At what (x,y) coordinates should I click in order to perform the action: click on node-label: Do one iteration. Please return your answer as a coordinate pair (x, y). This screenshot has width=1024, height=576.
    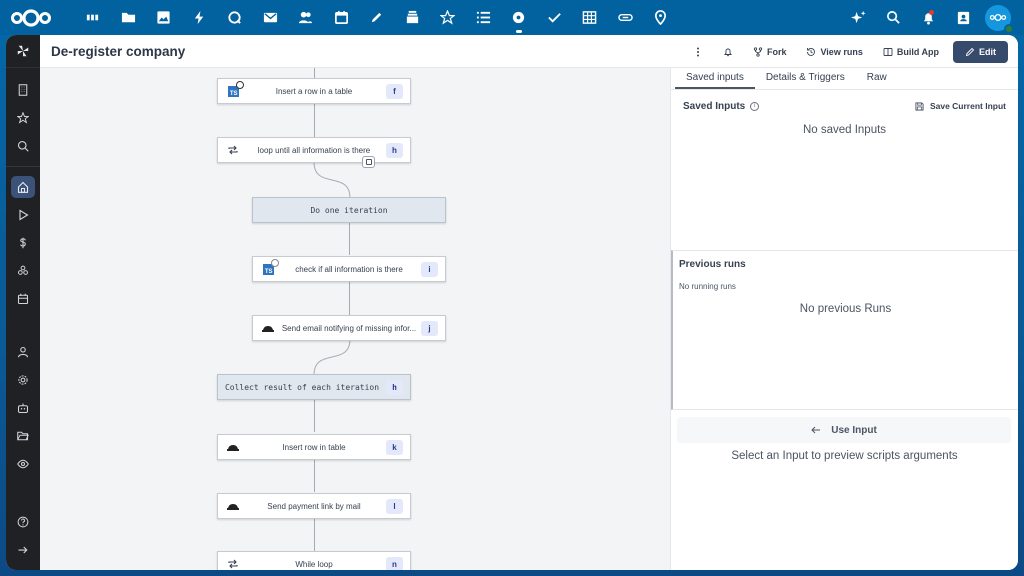
    Looking at the image, I should click on (349, 210).